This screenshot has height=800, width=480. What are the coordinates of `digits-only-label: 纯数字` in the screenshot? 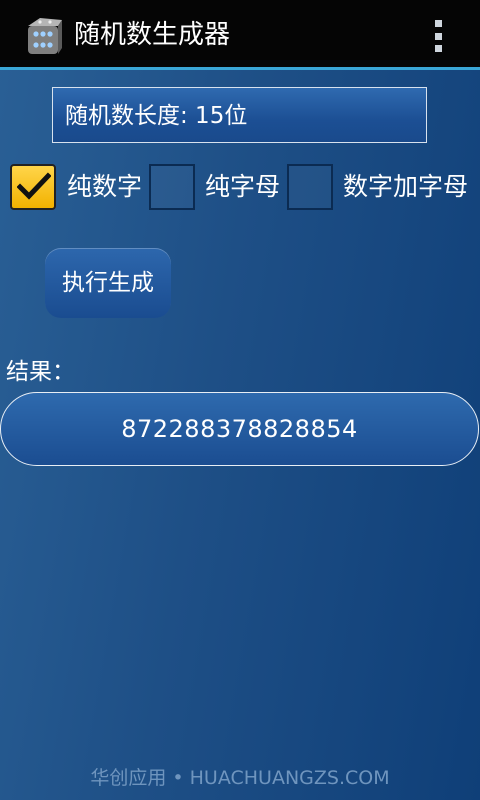 It's located at (105, 186).